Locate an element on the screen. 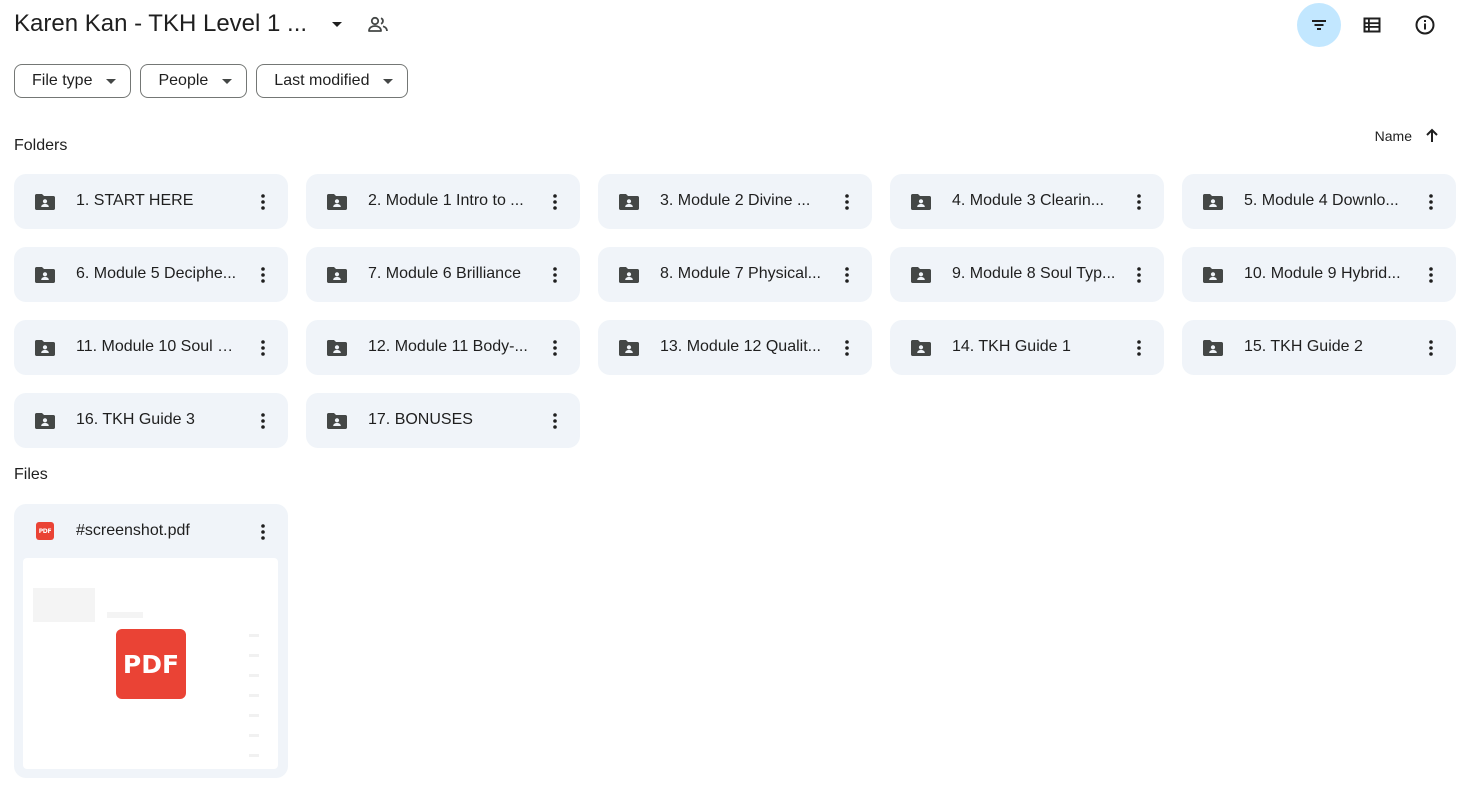 The width and height of the screenshot is (1462, 798). sort-by-name-button: Name is located at coordinates (1407, 136).